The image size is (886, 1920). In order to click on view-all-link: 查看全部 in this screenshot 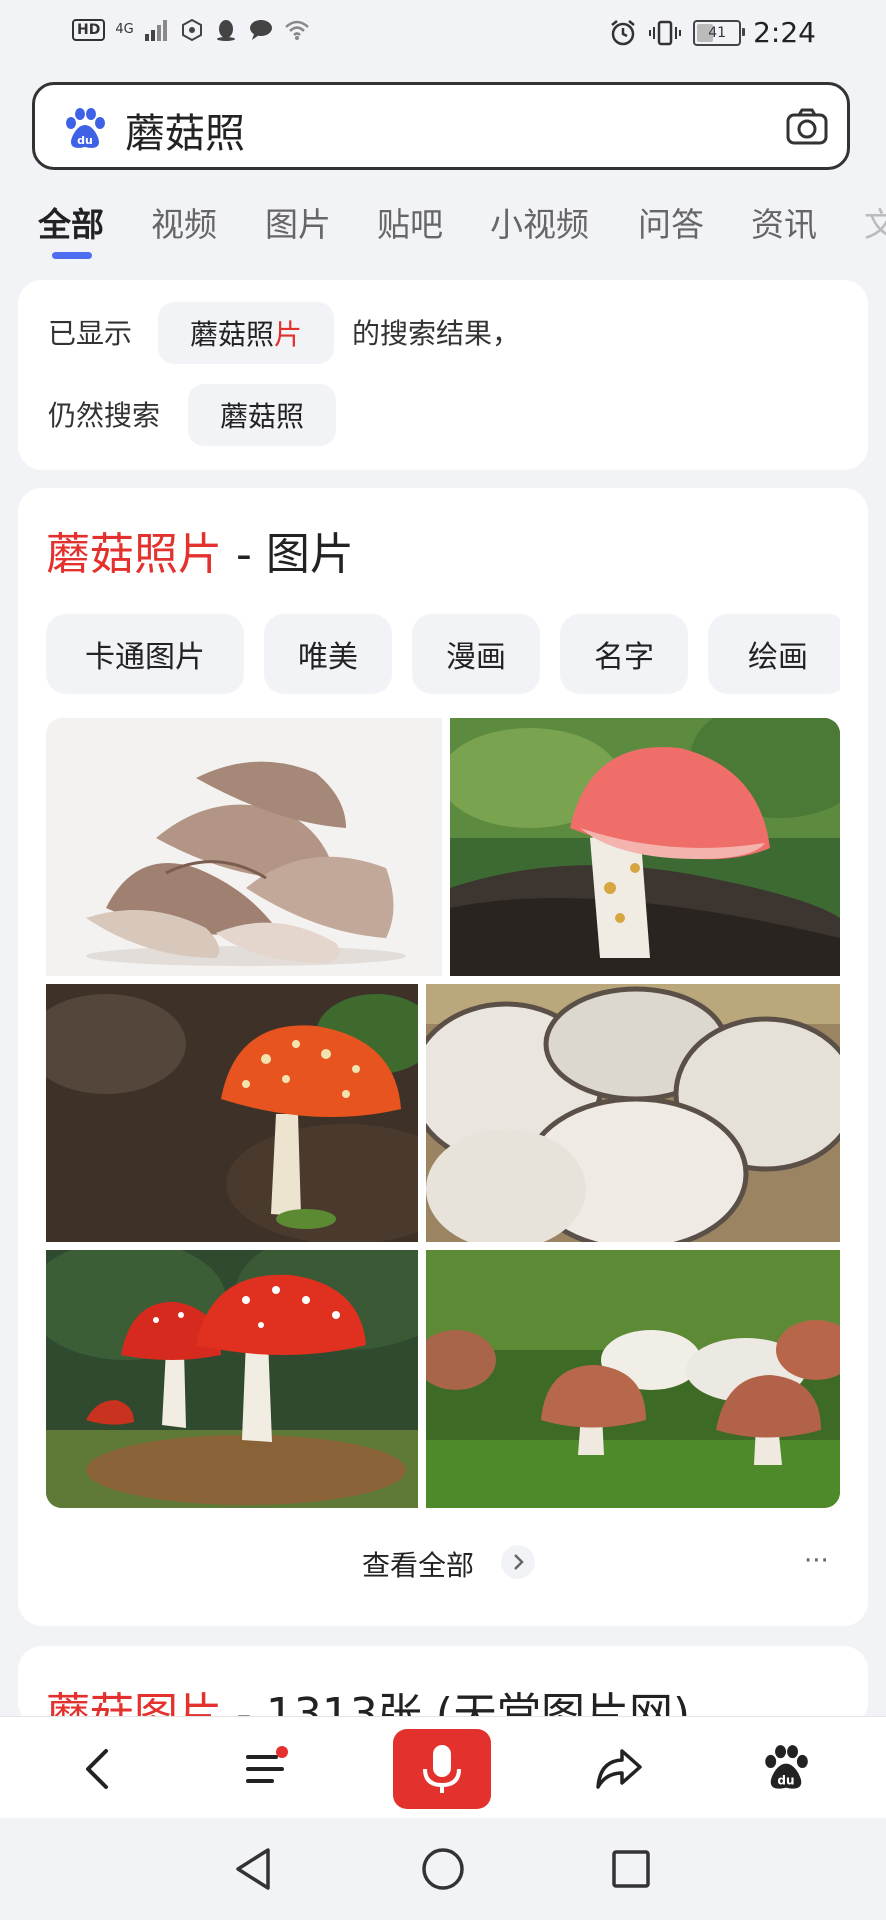, I will do `click(418, 1564)`.